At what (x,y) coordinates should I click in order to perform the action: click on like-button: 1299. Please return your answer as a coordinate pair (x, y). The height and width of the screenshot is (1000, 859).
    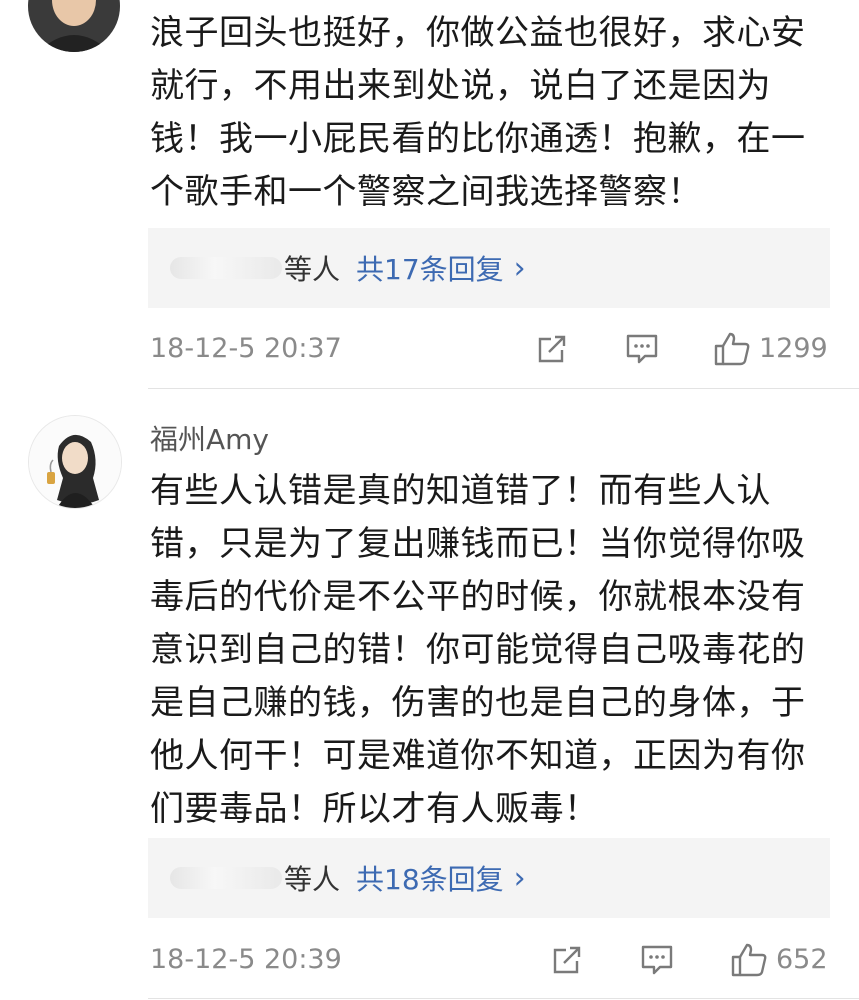
    Looking at the image, I should click on (770, 349).